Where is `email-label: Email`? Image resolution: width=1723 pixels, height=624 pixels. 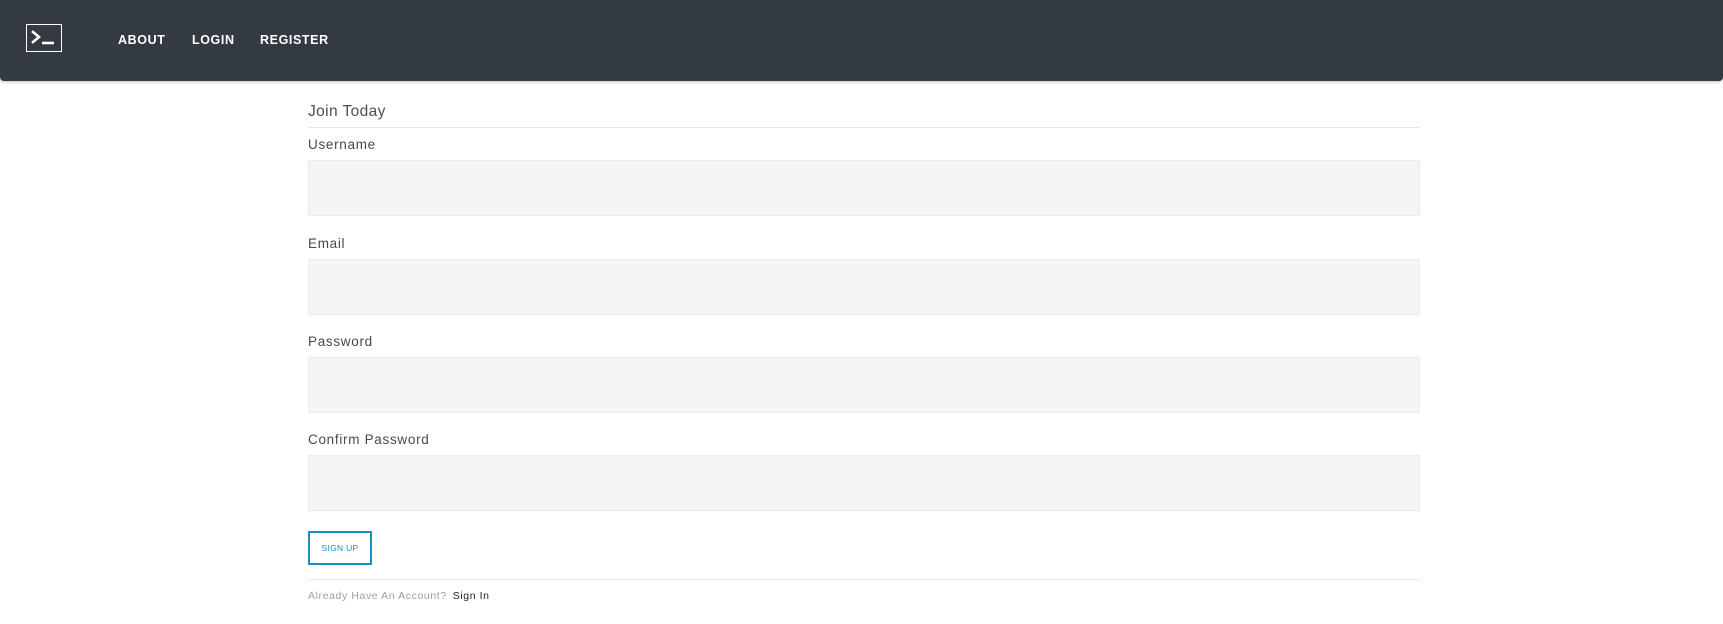 email-label: Email is located at coordinates (327, 243).